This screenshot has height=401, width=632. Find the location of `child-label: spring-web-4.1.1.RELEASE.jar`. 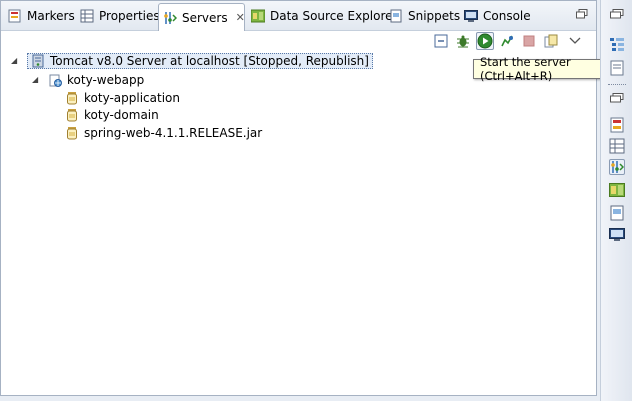

child-label: spring-web-4.1.1.RELEASE.jar is located at coordinates (173, 132).